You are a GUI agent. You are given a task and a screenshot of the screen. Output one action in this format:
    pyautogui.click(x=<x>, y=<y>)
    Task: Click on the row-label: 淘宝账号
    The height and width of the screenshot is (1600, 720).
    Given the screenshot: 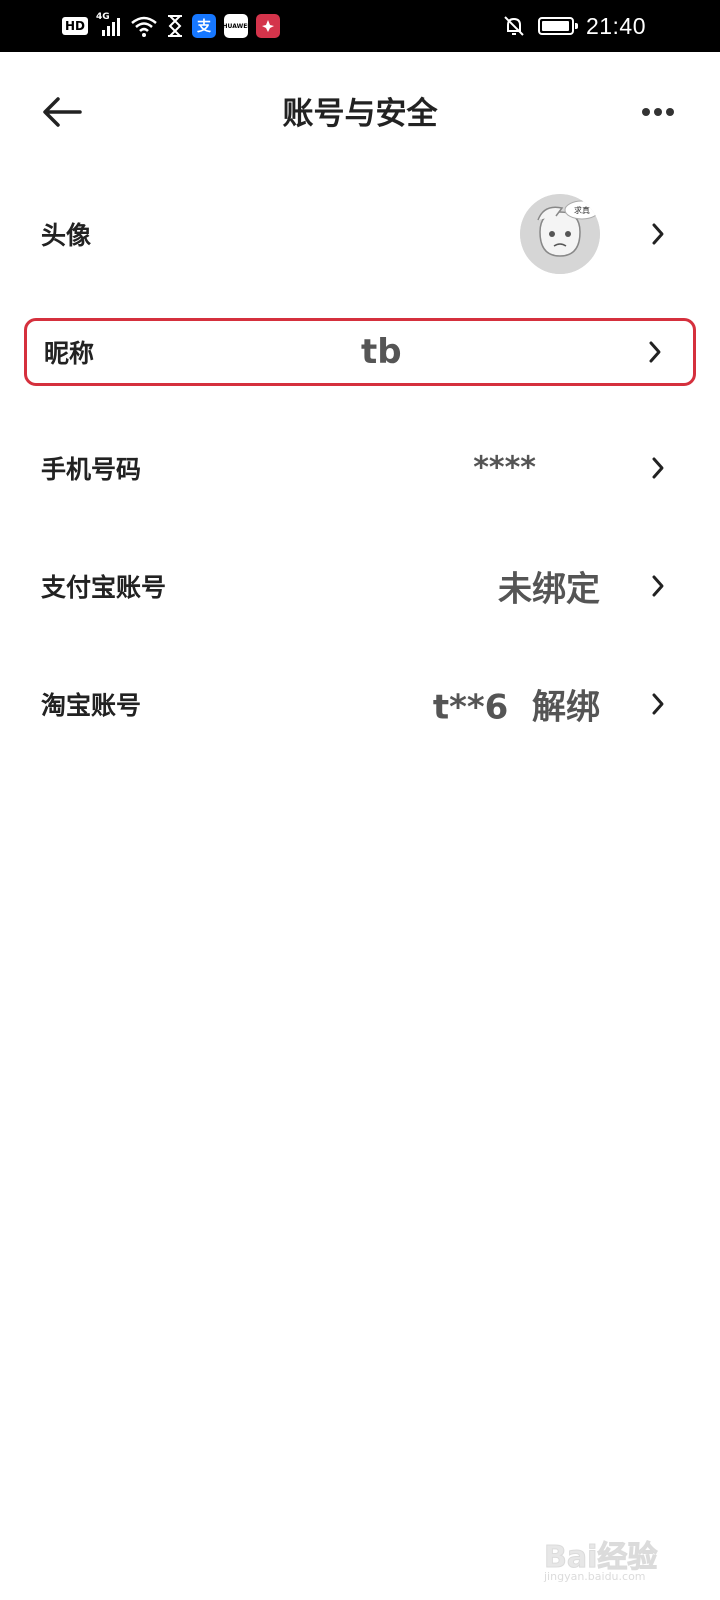 What is the action you would take?
    pyautogui.click(x=91, y=705)
    